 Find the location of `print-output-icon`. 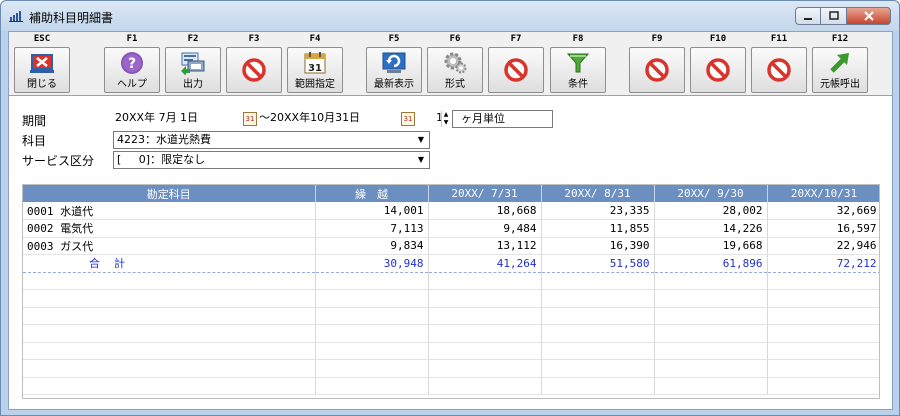

print-output-icon is located at coordinates (193, 63).